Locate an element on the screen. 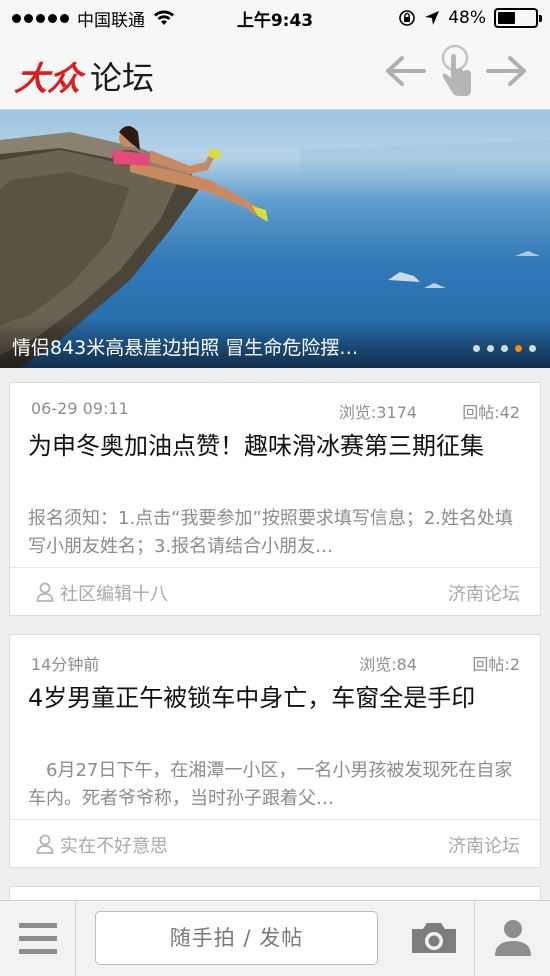  post-views: 浏览:84 is located at coordinates (388, 664).